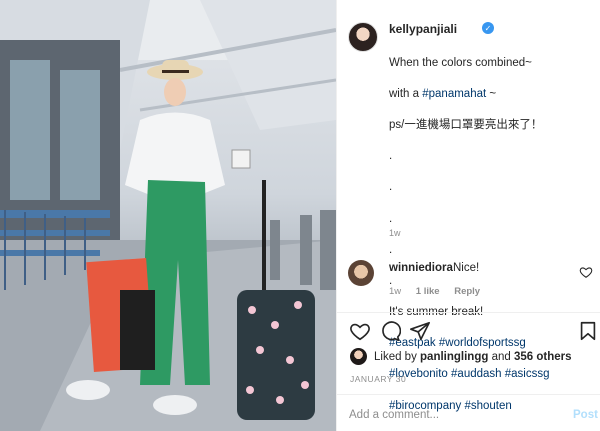 This screenshot has height=431, width=600. Describe the element at coordinates (466, 268) in the screenshot. I see `comment-text: Nice!` at that location.